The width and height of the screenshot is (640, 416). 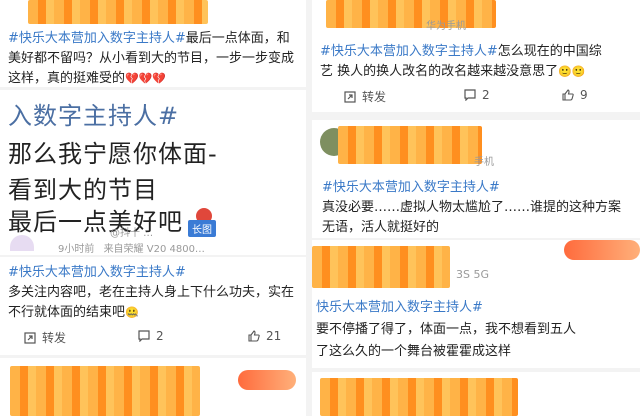 What do you see at coordinates (274, 336) in the screenshot?
I see `like-count: 21` at bounding box center [274, 336].